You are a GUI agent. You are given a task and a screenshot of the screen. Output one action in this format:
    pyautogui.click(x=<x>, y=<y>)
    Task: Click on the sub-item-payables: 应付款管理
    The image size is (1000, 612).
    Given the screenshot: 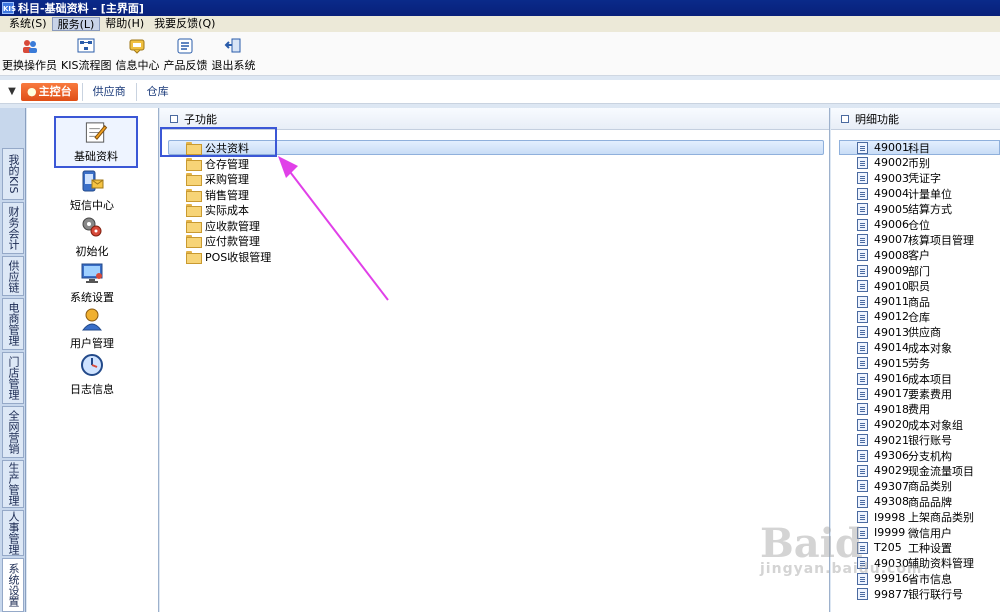 What is the action you would take?
    pyautogui.click(x=223, y=240)
    